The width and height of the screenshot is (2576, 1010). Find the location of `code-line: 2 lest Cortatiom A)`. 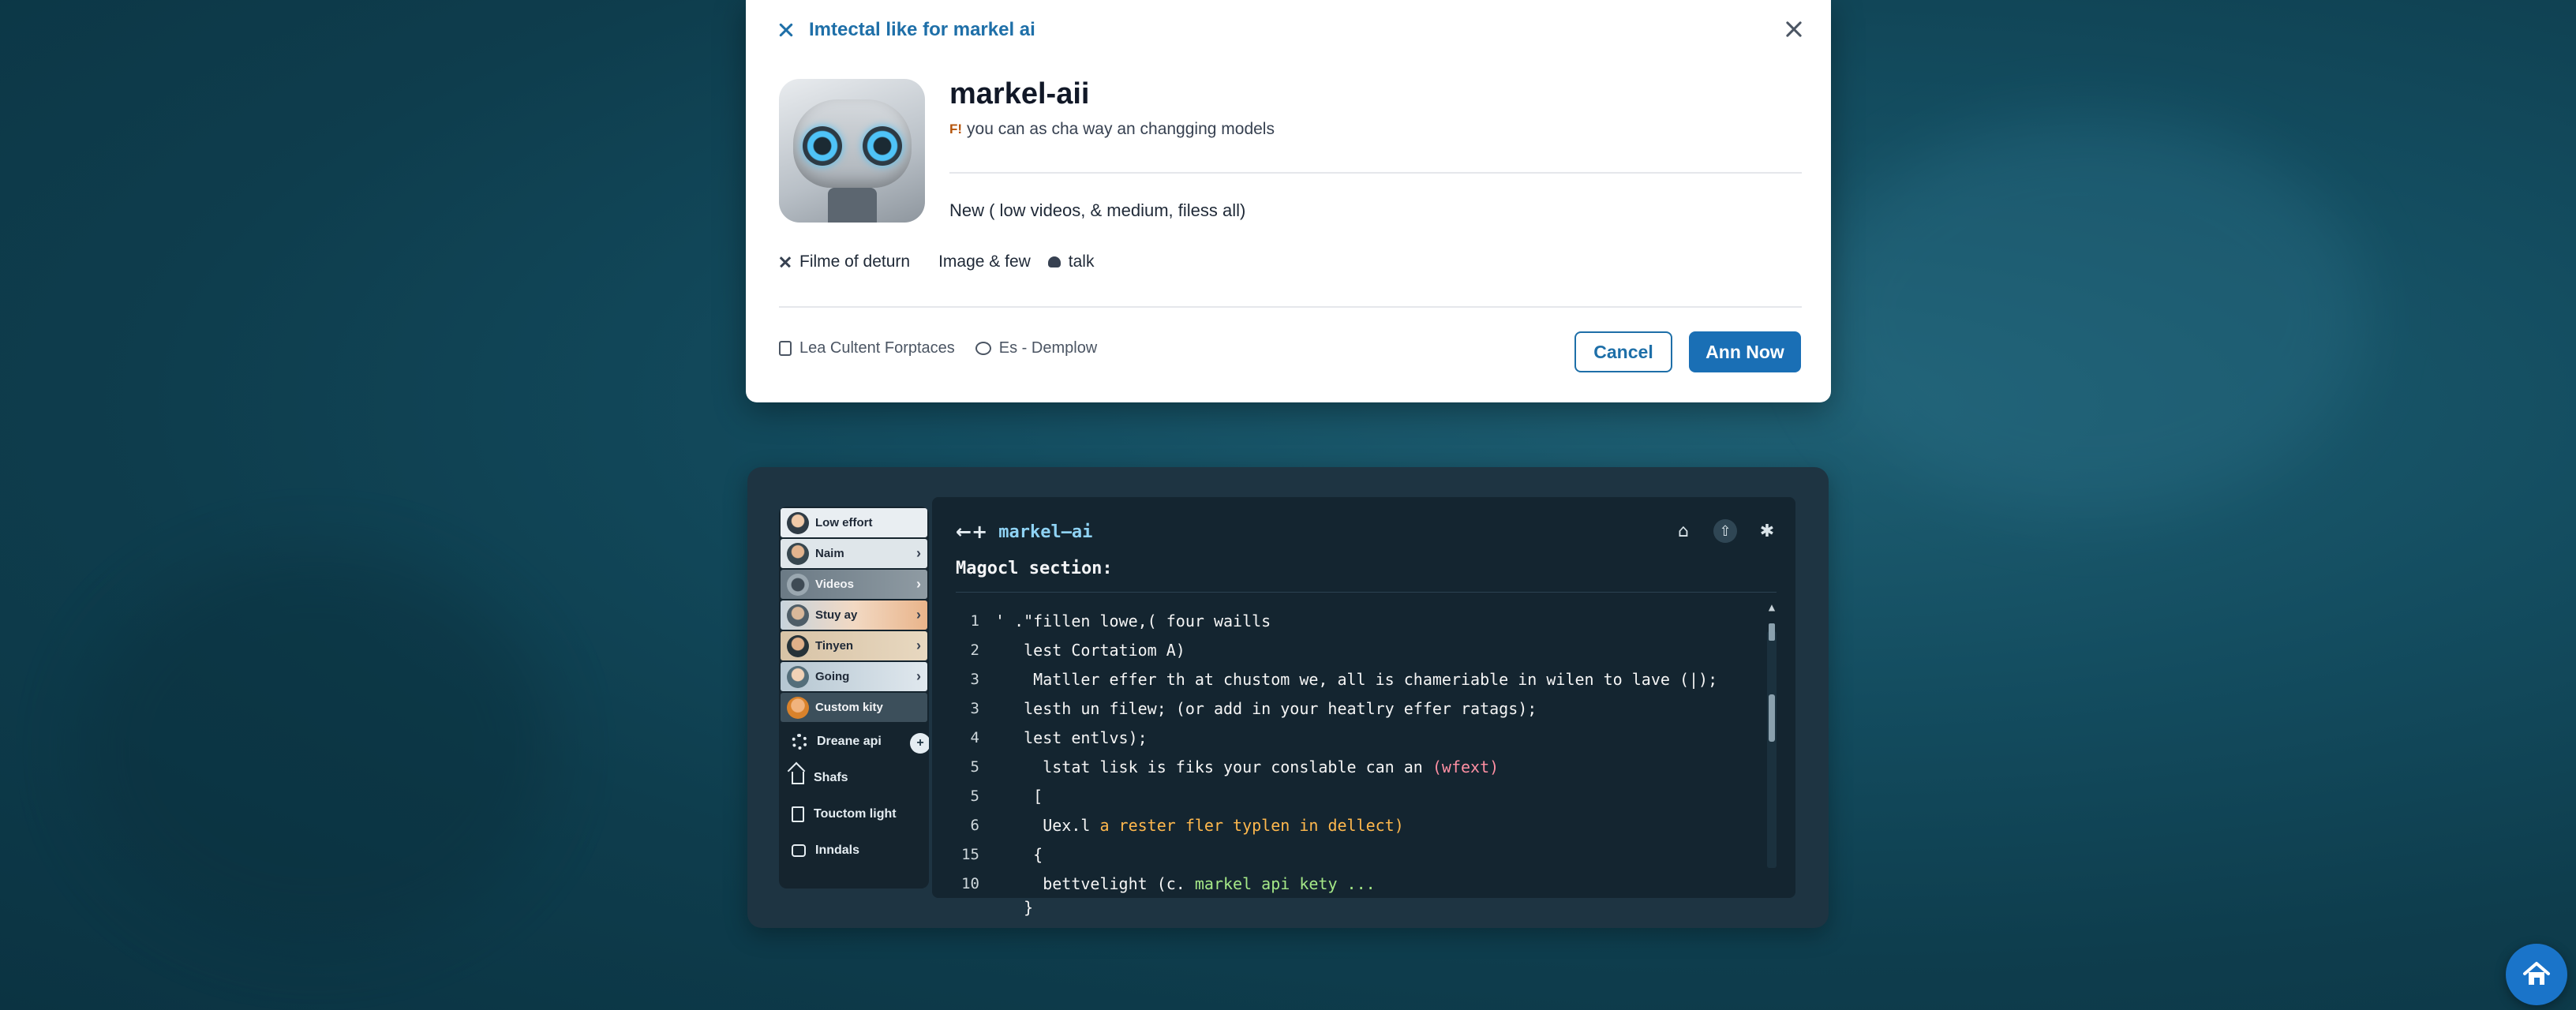

code-line: 2 lest Cortatiom A) is located at coordinates (1352, 649).